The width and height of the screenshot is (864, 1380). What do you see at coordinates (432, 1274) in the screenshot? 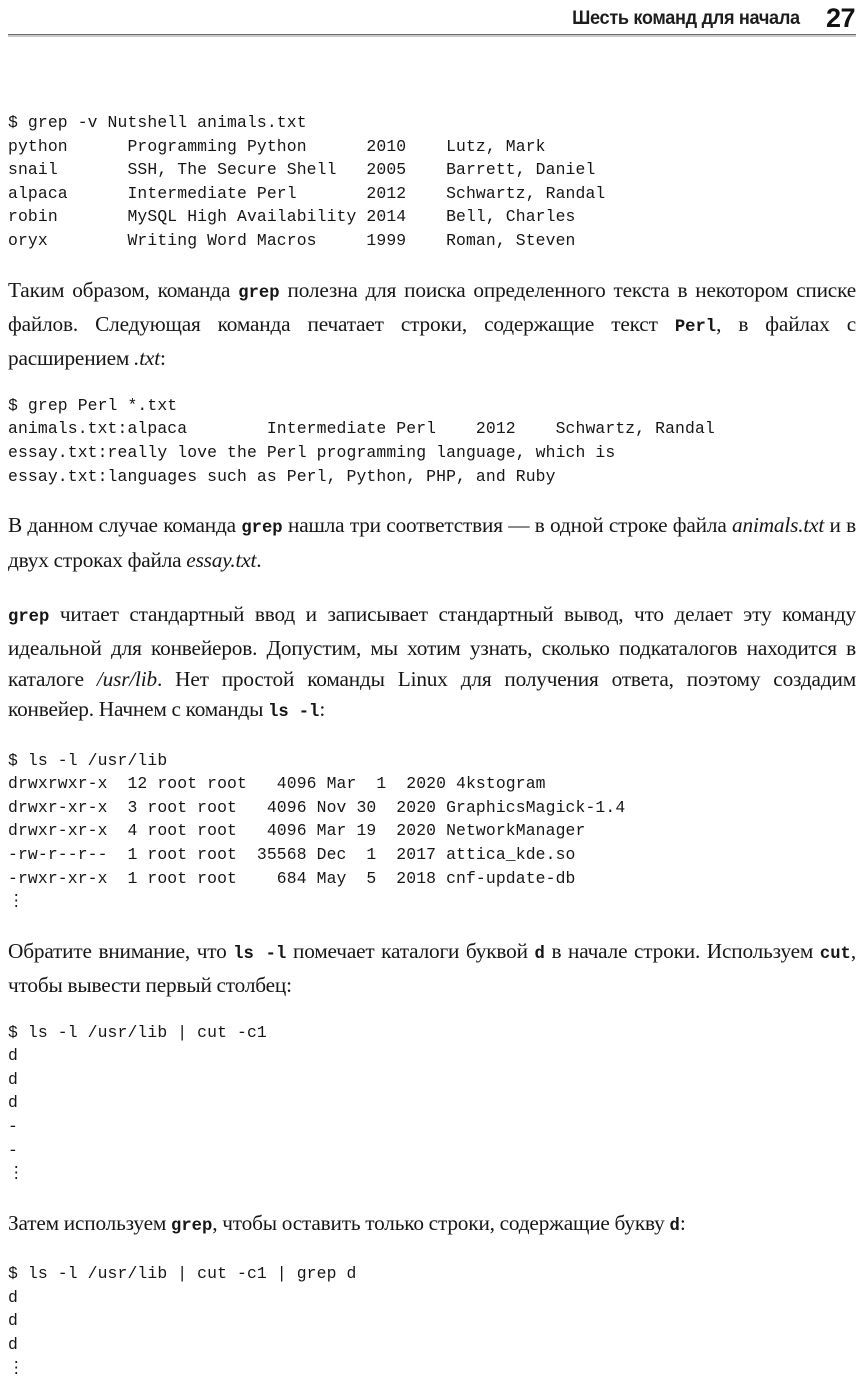
I see `code-command-line: $ ls -l /usr/lib | cut -c1 | grep d` at bounding box center [432, 1274].